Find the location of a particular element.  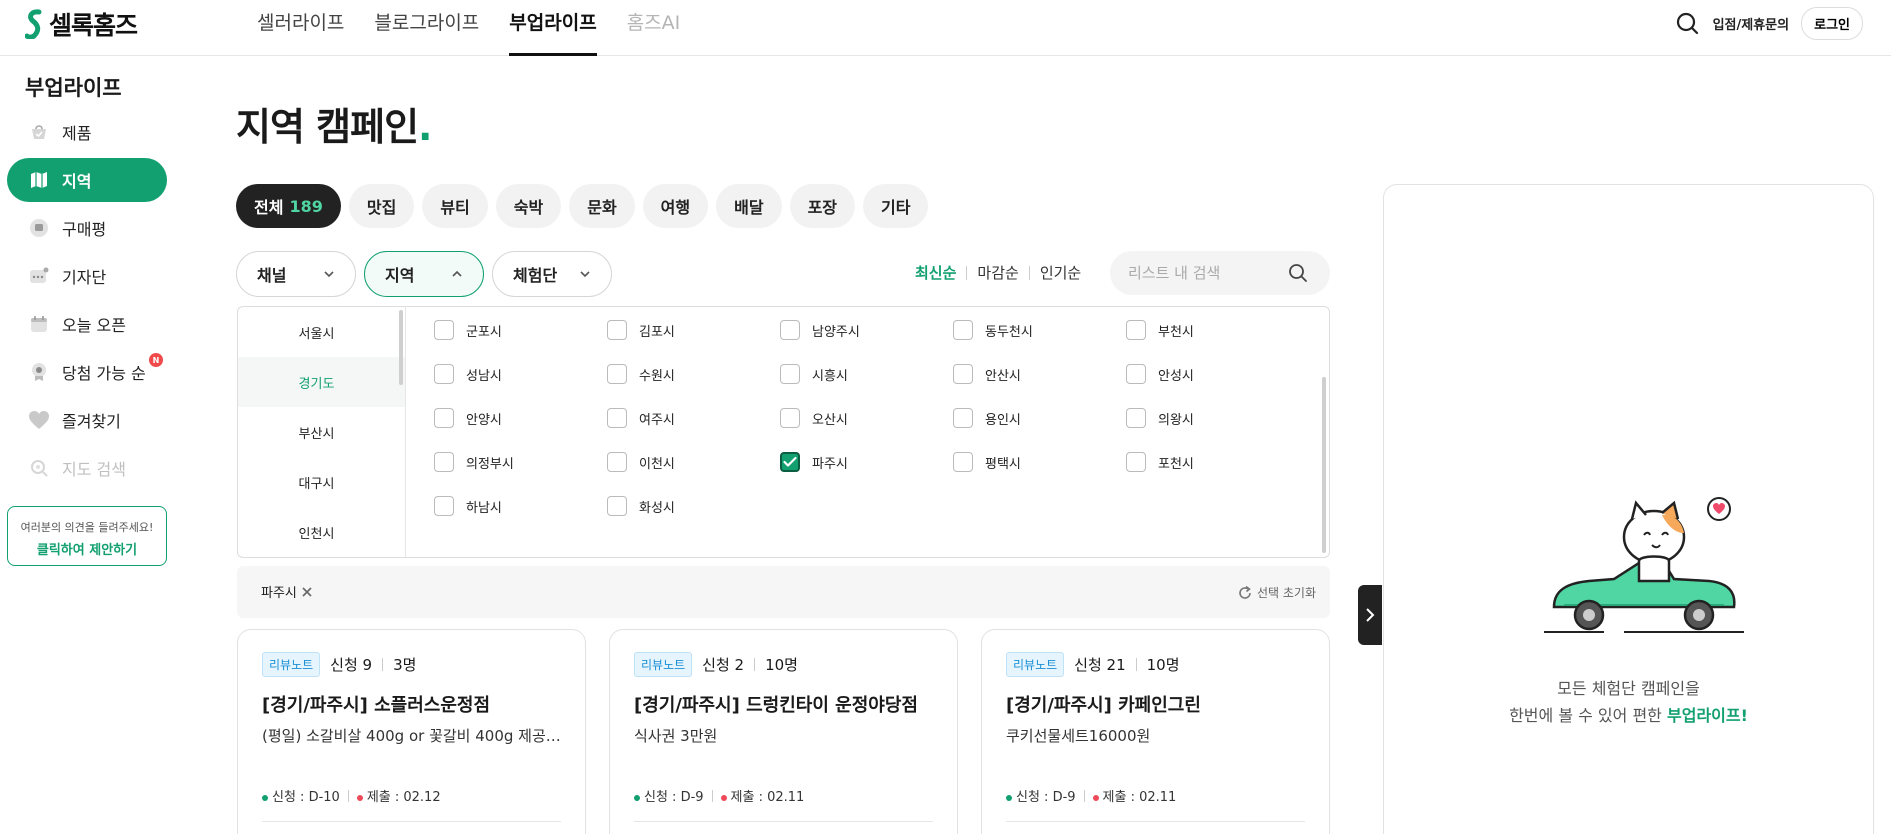

nav-side-job-life: 부업라이프 is located at coordinates (553, 28).